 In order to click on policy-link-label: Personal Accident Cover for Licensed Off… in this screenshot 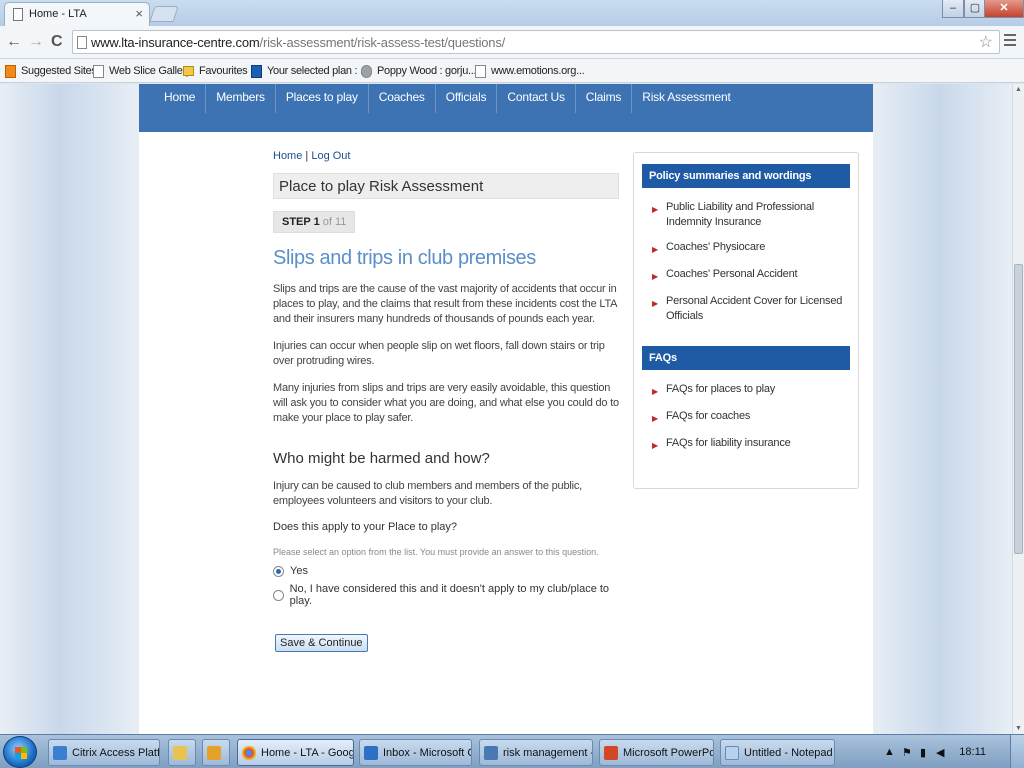, I will do `click(754, 308)`.